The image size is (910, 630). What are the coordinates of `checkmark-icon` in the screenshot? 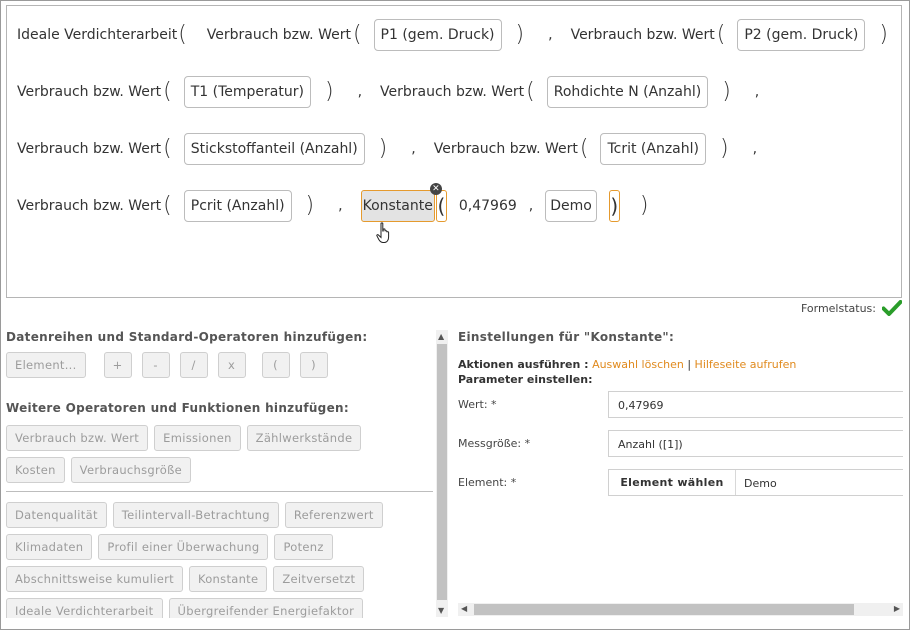 It's located at (892, 308).